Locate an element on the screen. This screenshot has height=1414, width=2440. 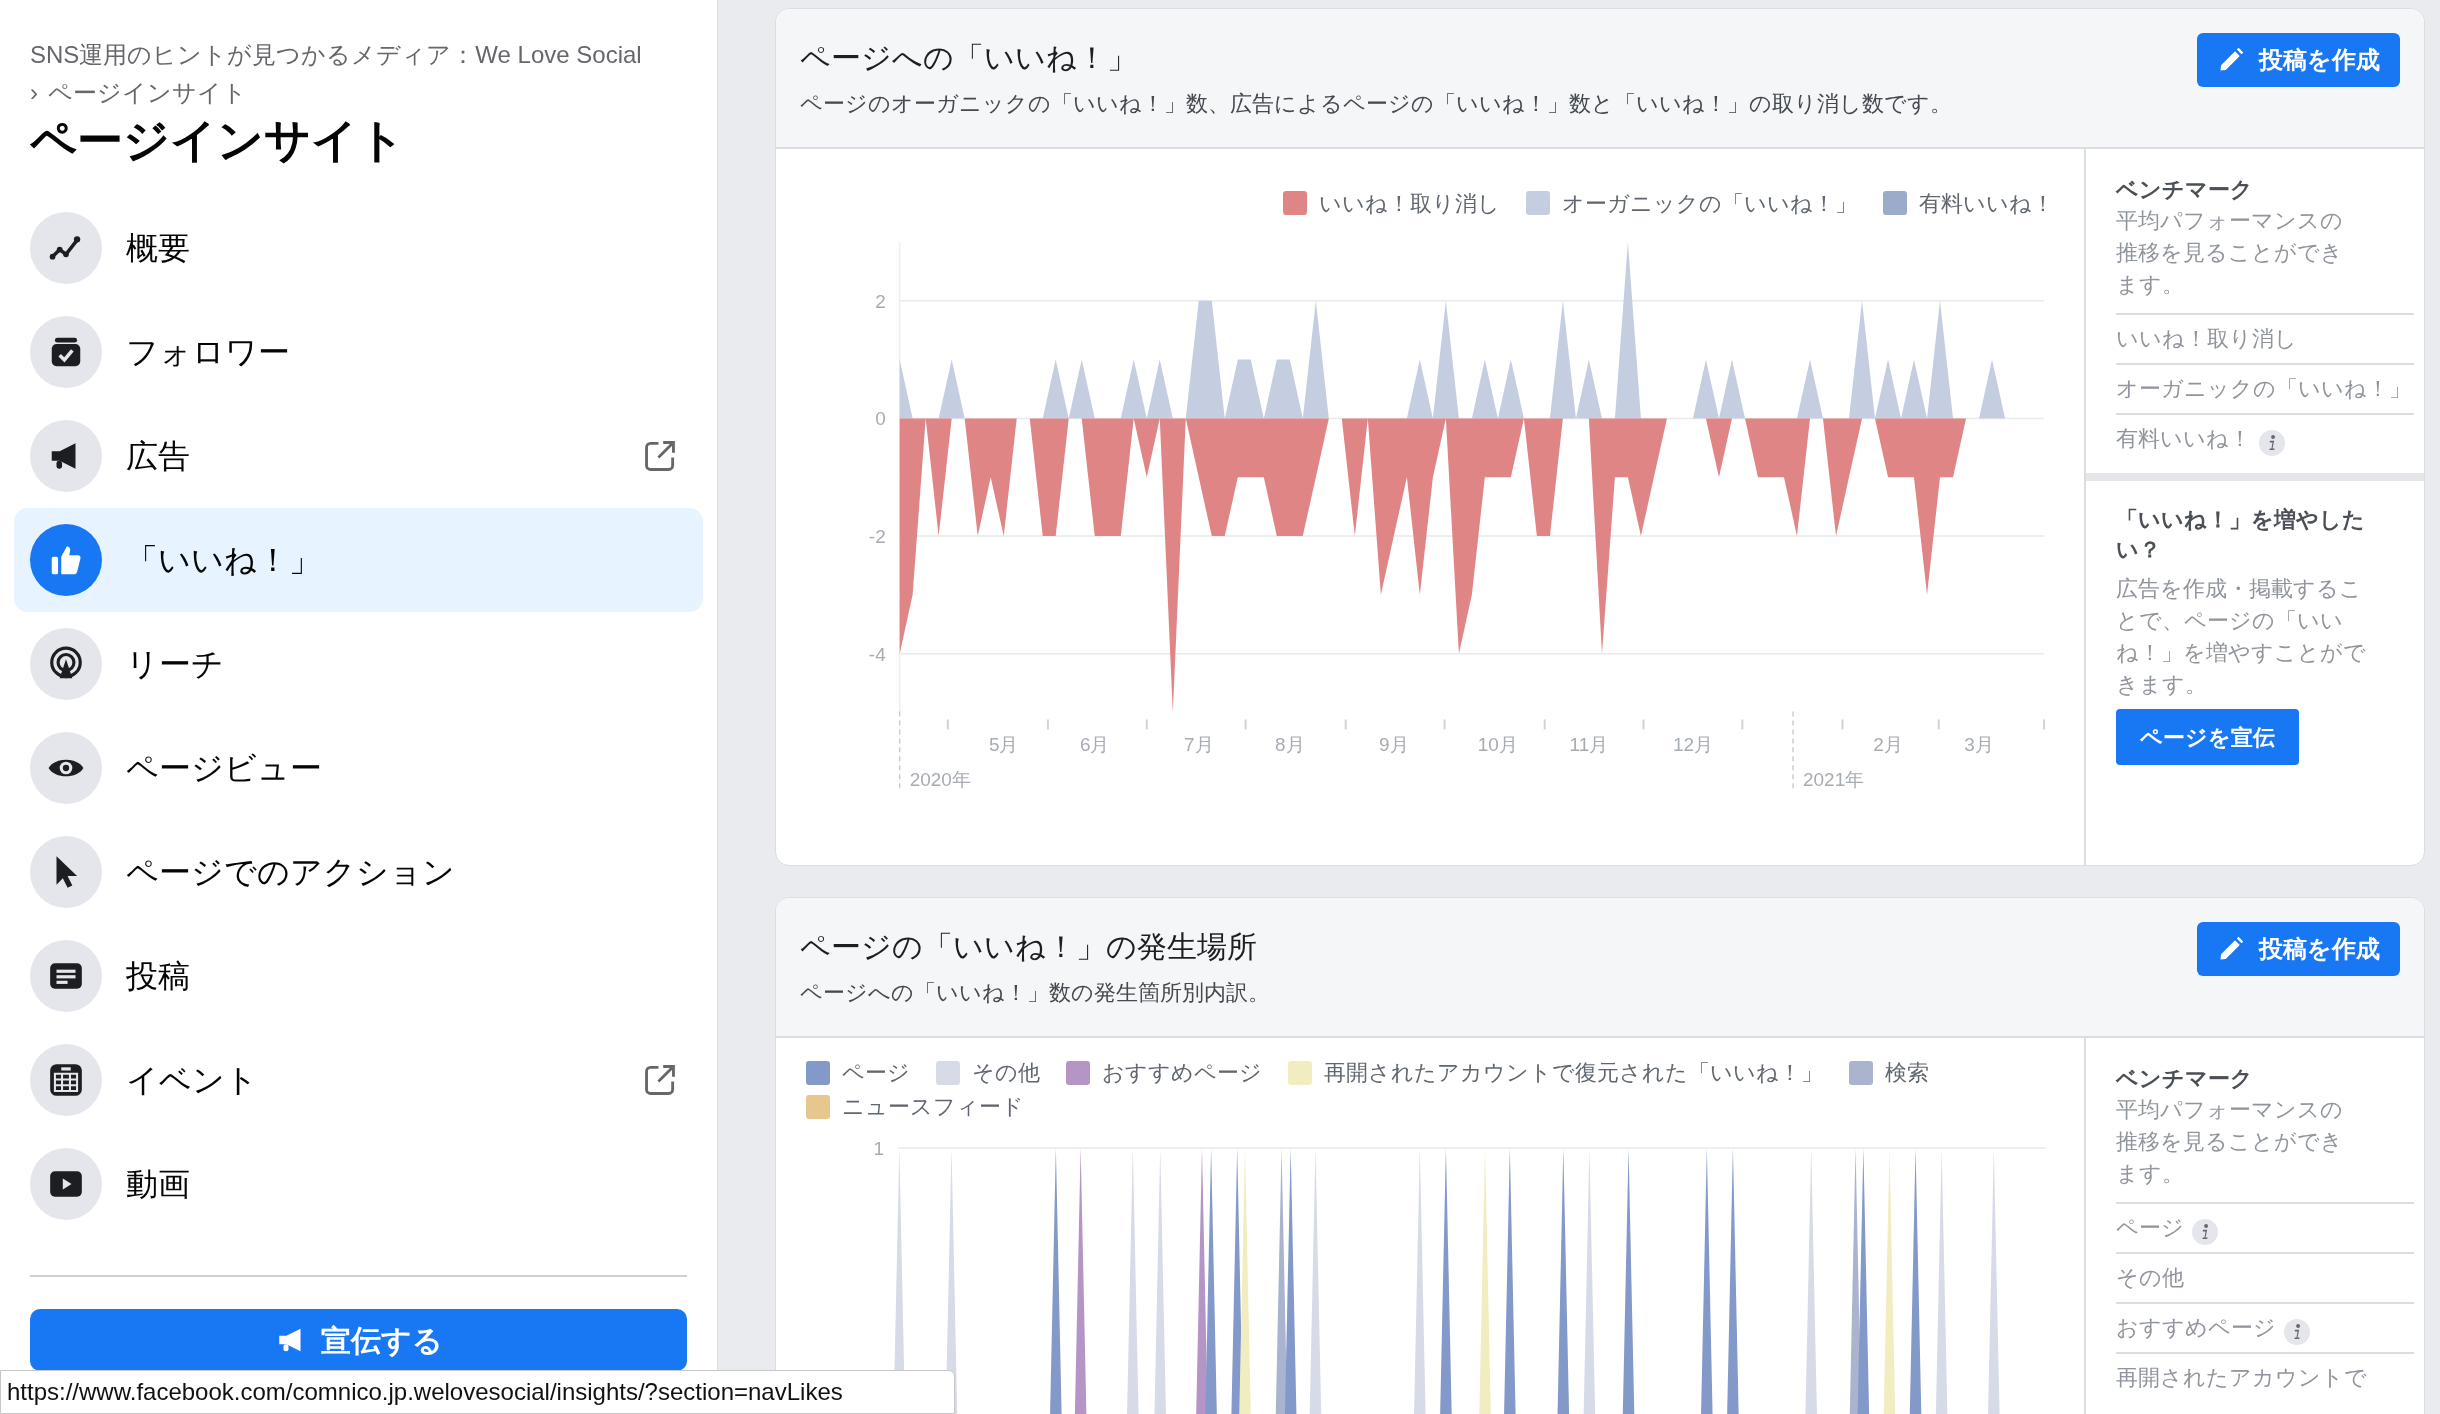
legend-label: おすすめページ is located at coordinates (1182, 1073).